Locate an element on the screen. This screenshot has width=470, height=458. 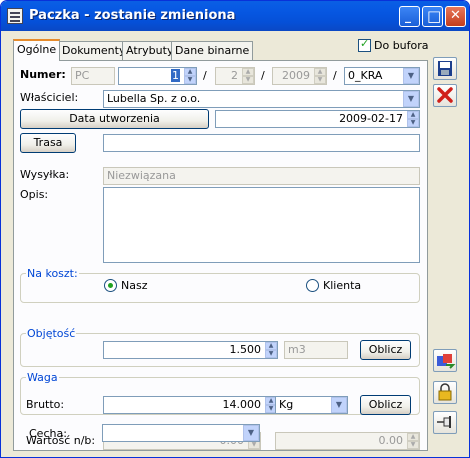
save-button is located at coordinates (445, 68).